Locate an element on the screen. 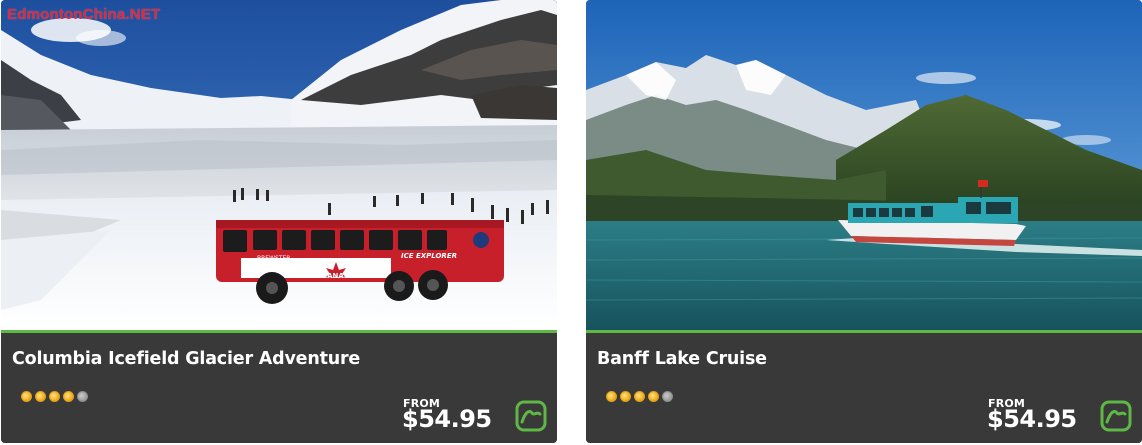  bus-model-label: ICE EXPLORER is located at coordinates (429, 256).